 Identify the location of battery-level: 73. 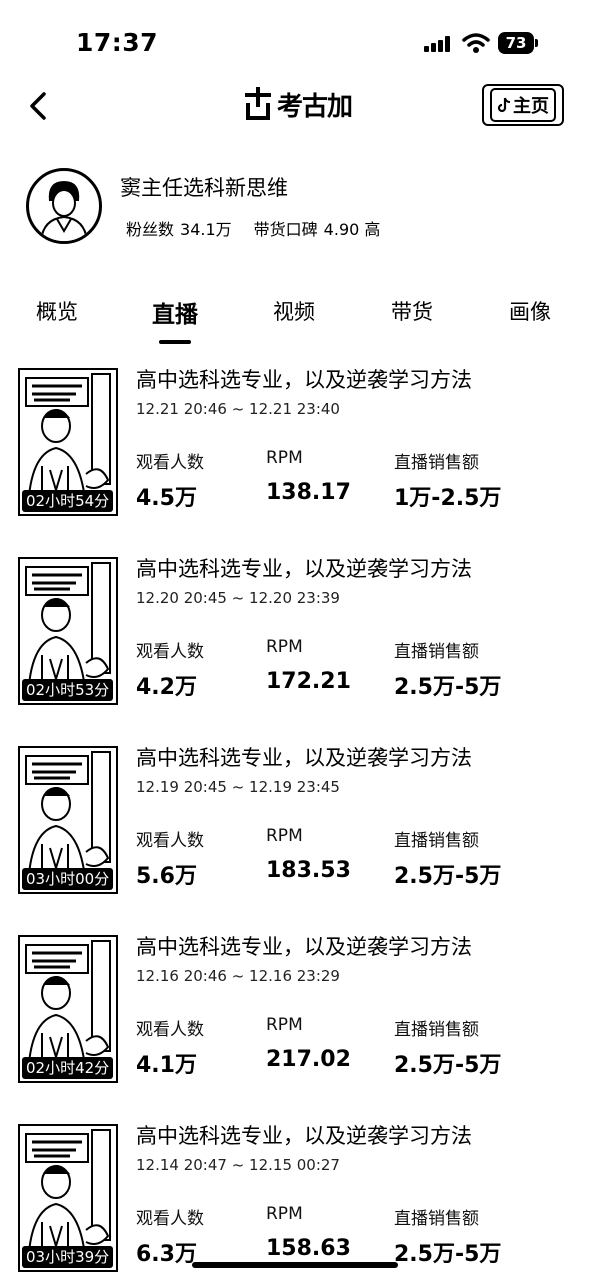
(516, 43).